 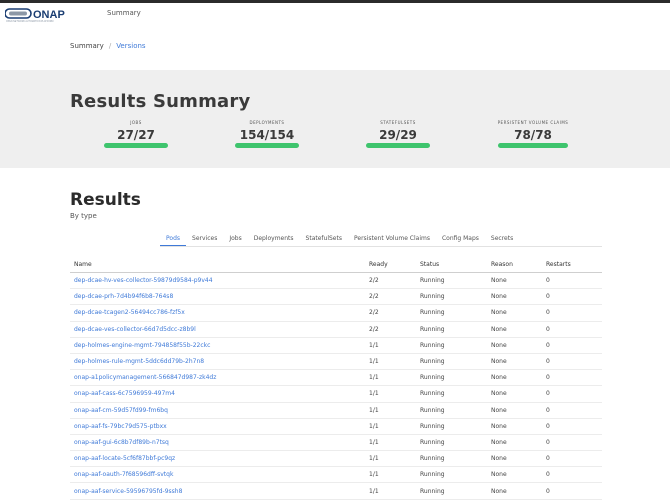 I want to click on results-subtitle: By type, so click(x=83, y=216).